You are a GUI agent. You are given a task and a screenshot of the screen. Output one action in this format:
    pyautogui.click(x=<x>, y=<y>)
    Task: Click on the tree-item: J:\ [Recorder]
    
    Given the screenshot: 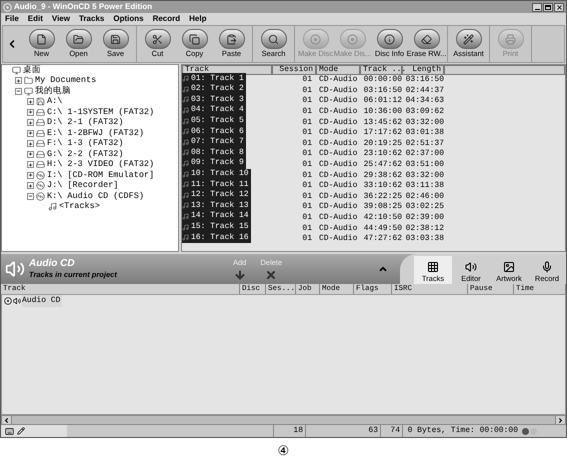 What is the action you would take?
    pyautogui.click(x=82, y=185)
    